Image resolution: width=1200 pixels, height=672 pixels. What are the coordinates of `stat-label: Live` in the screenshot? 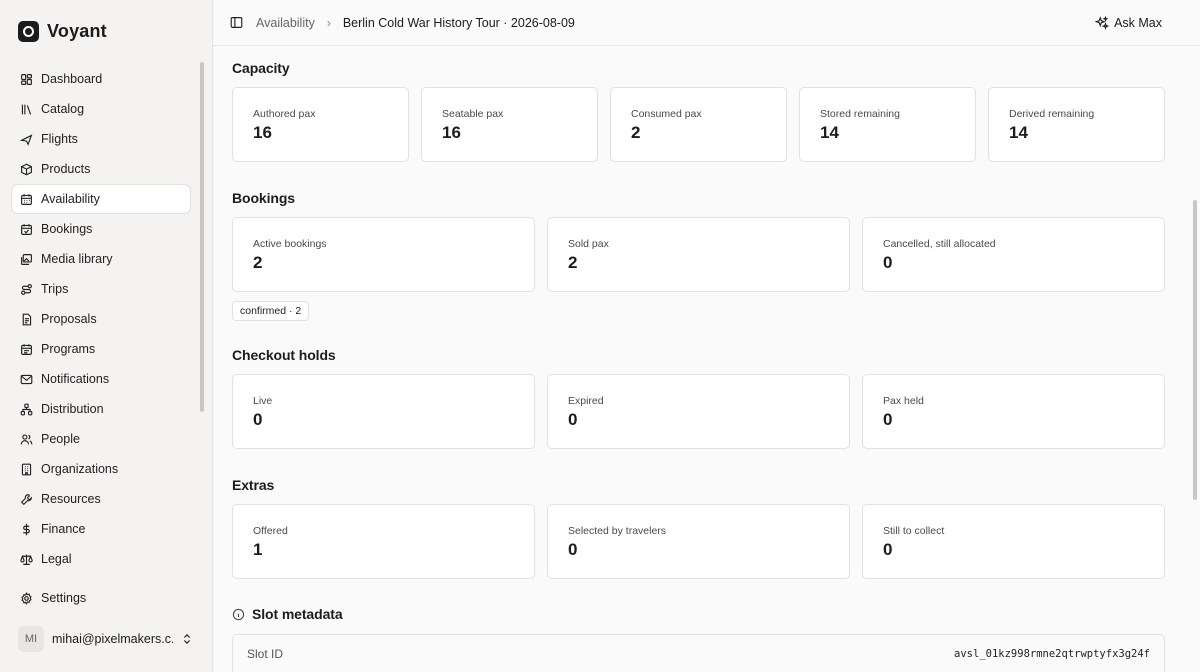 It's located at (263, 401).